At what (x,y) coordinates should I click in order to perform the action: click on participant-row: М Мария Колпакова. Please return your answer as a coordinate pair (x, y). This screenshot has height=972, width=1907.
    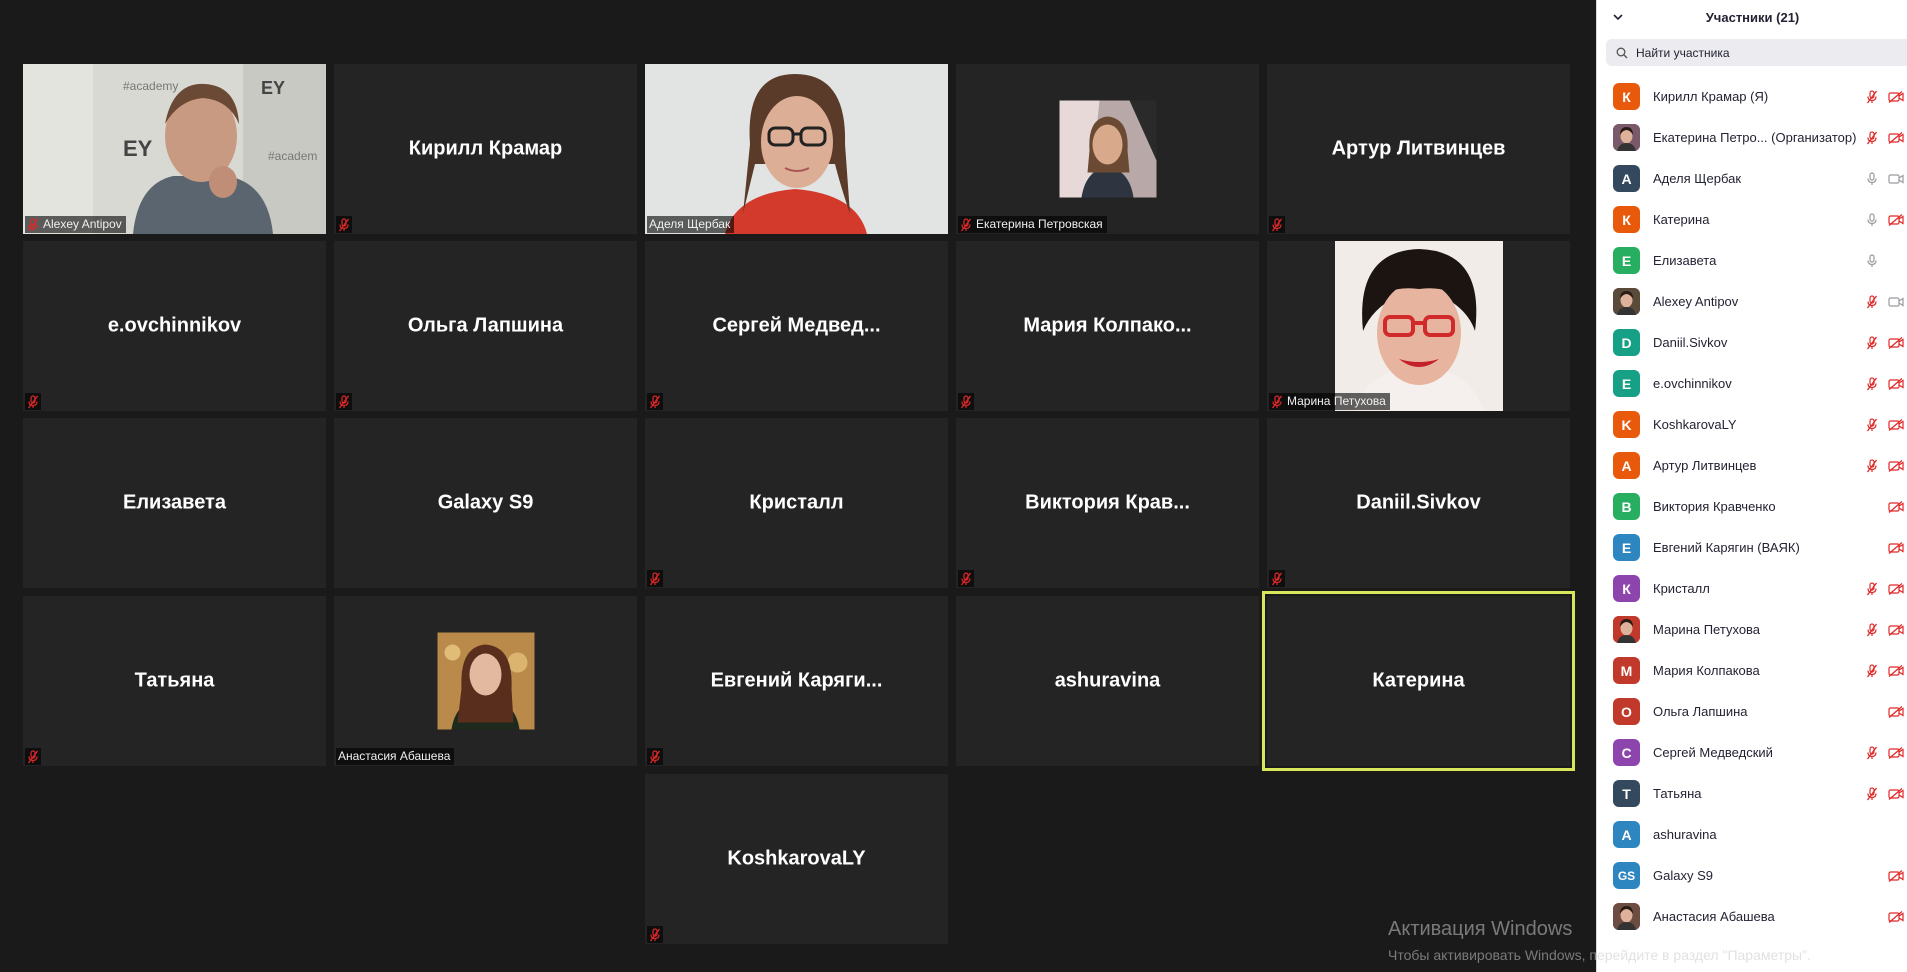
    Looking at the image, I should click on (1752, 670).